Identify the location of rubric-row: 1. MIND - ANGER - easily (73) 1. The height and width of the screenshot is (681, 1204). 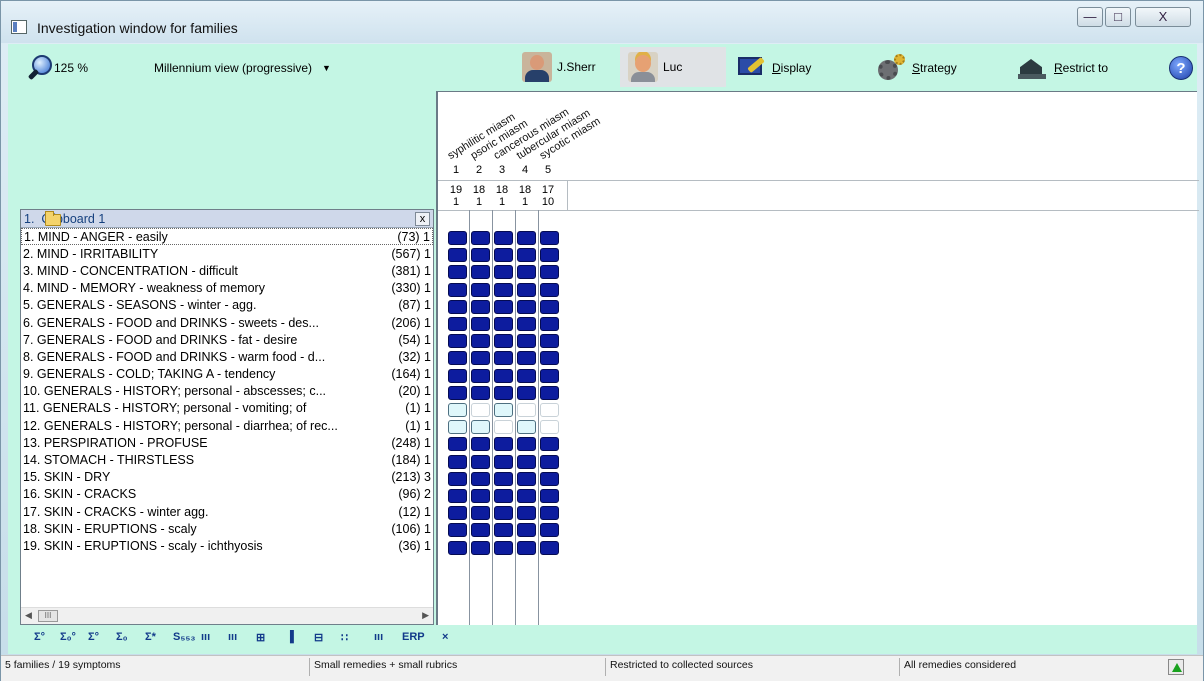
(227, 237).